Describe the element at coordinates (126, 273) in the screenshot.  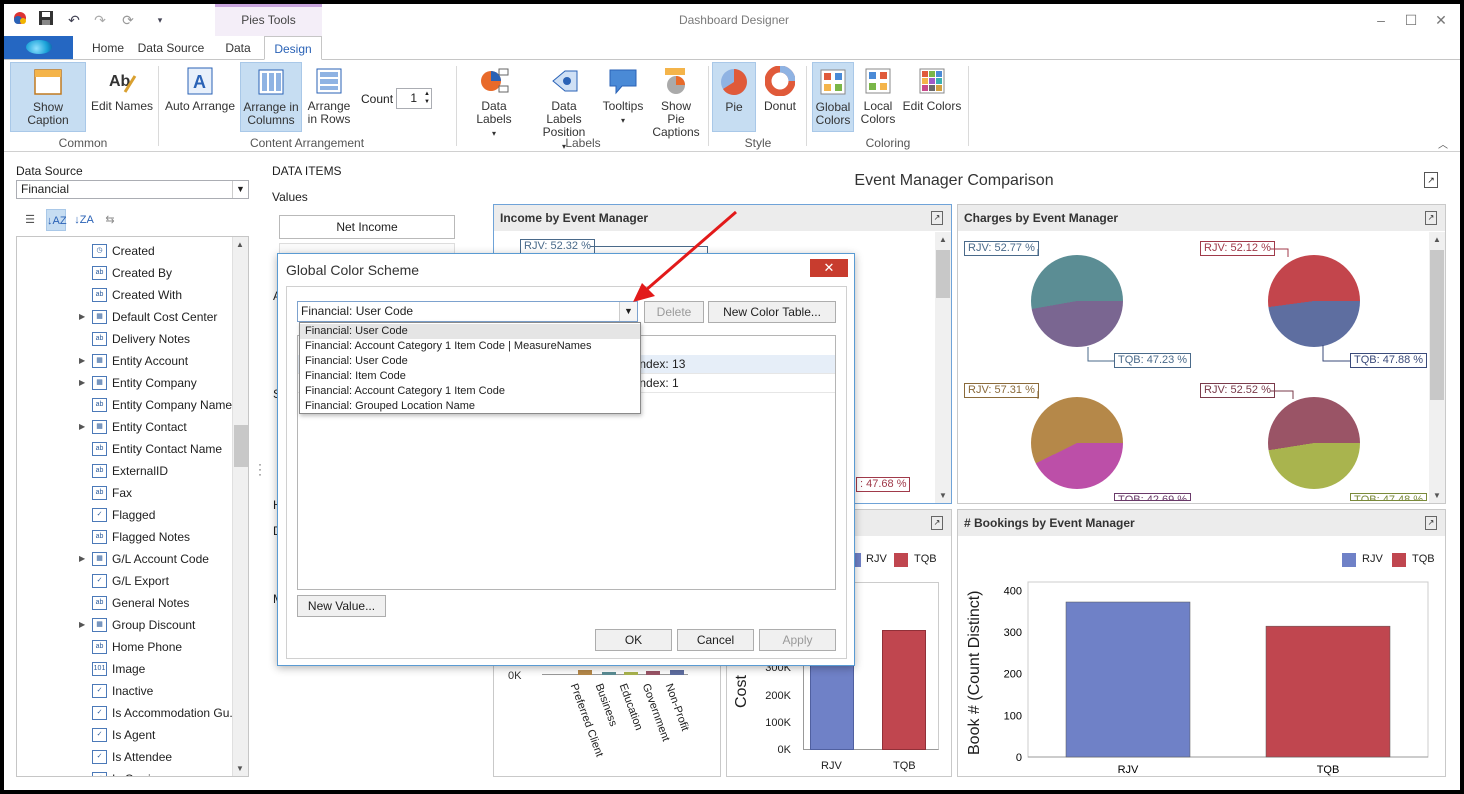
I see `field-tree-item: ab Created By` at that location.